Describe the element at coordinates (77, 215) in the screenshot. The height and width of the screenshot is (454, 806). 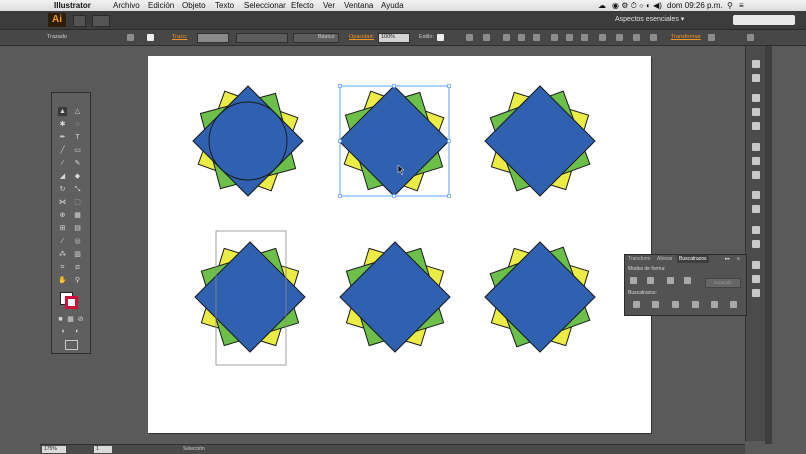
I see `perspective-grid-tool-icon: ▦` at that location.